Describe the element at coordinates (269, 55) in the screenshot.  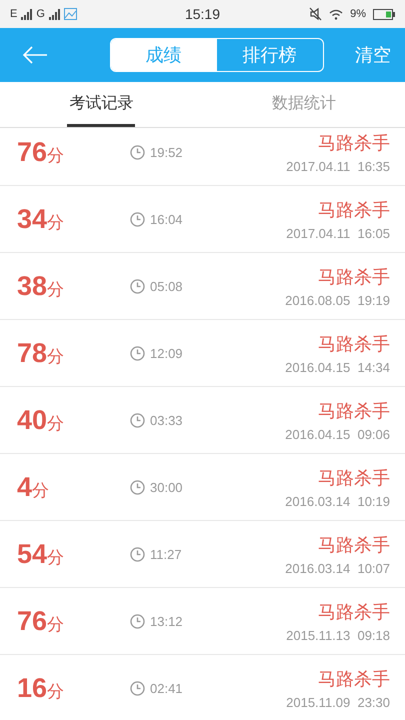
I see `segment-tab: 排行榜` at that location.